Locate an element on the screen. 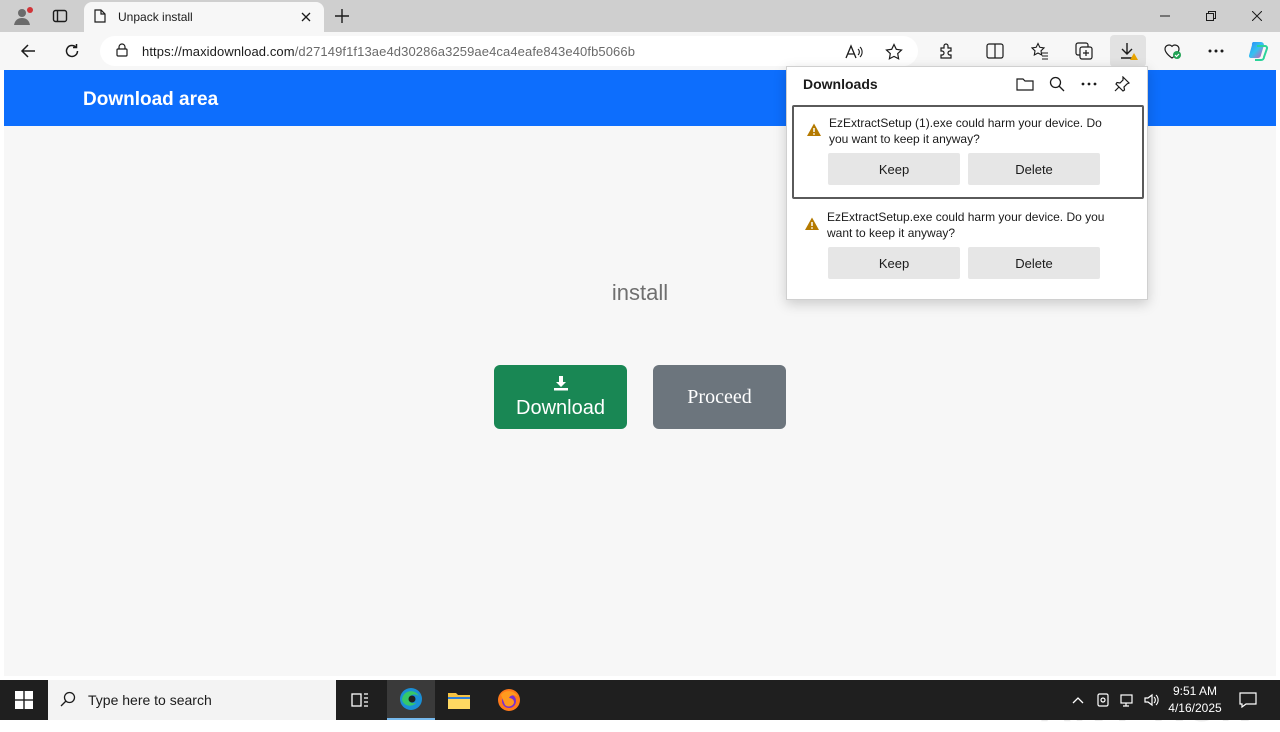 The width and height of the screenshot is (1280, 732). read-aloud-icon is located at coordinates (854, 52).